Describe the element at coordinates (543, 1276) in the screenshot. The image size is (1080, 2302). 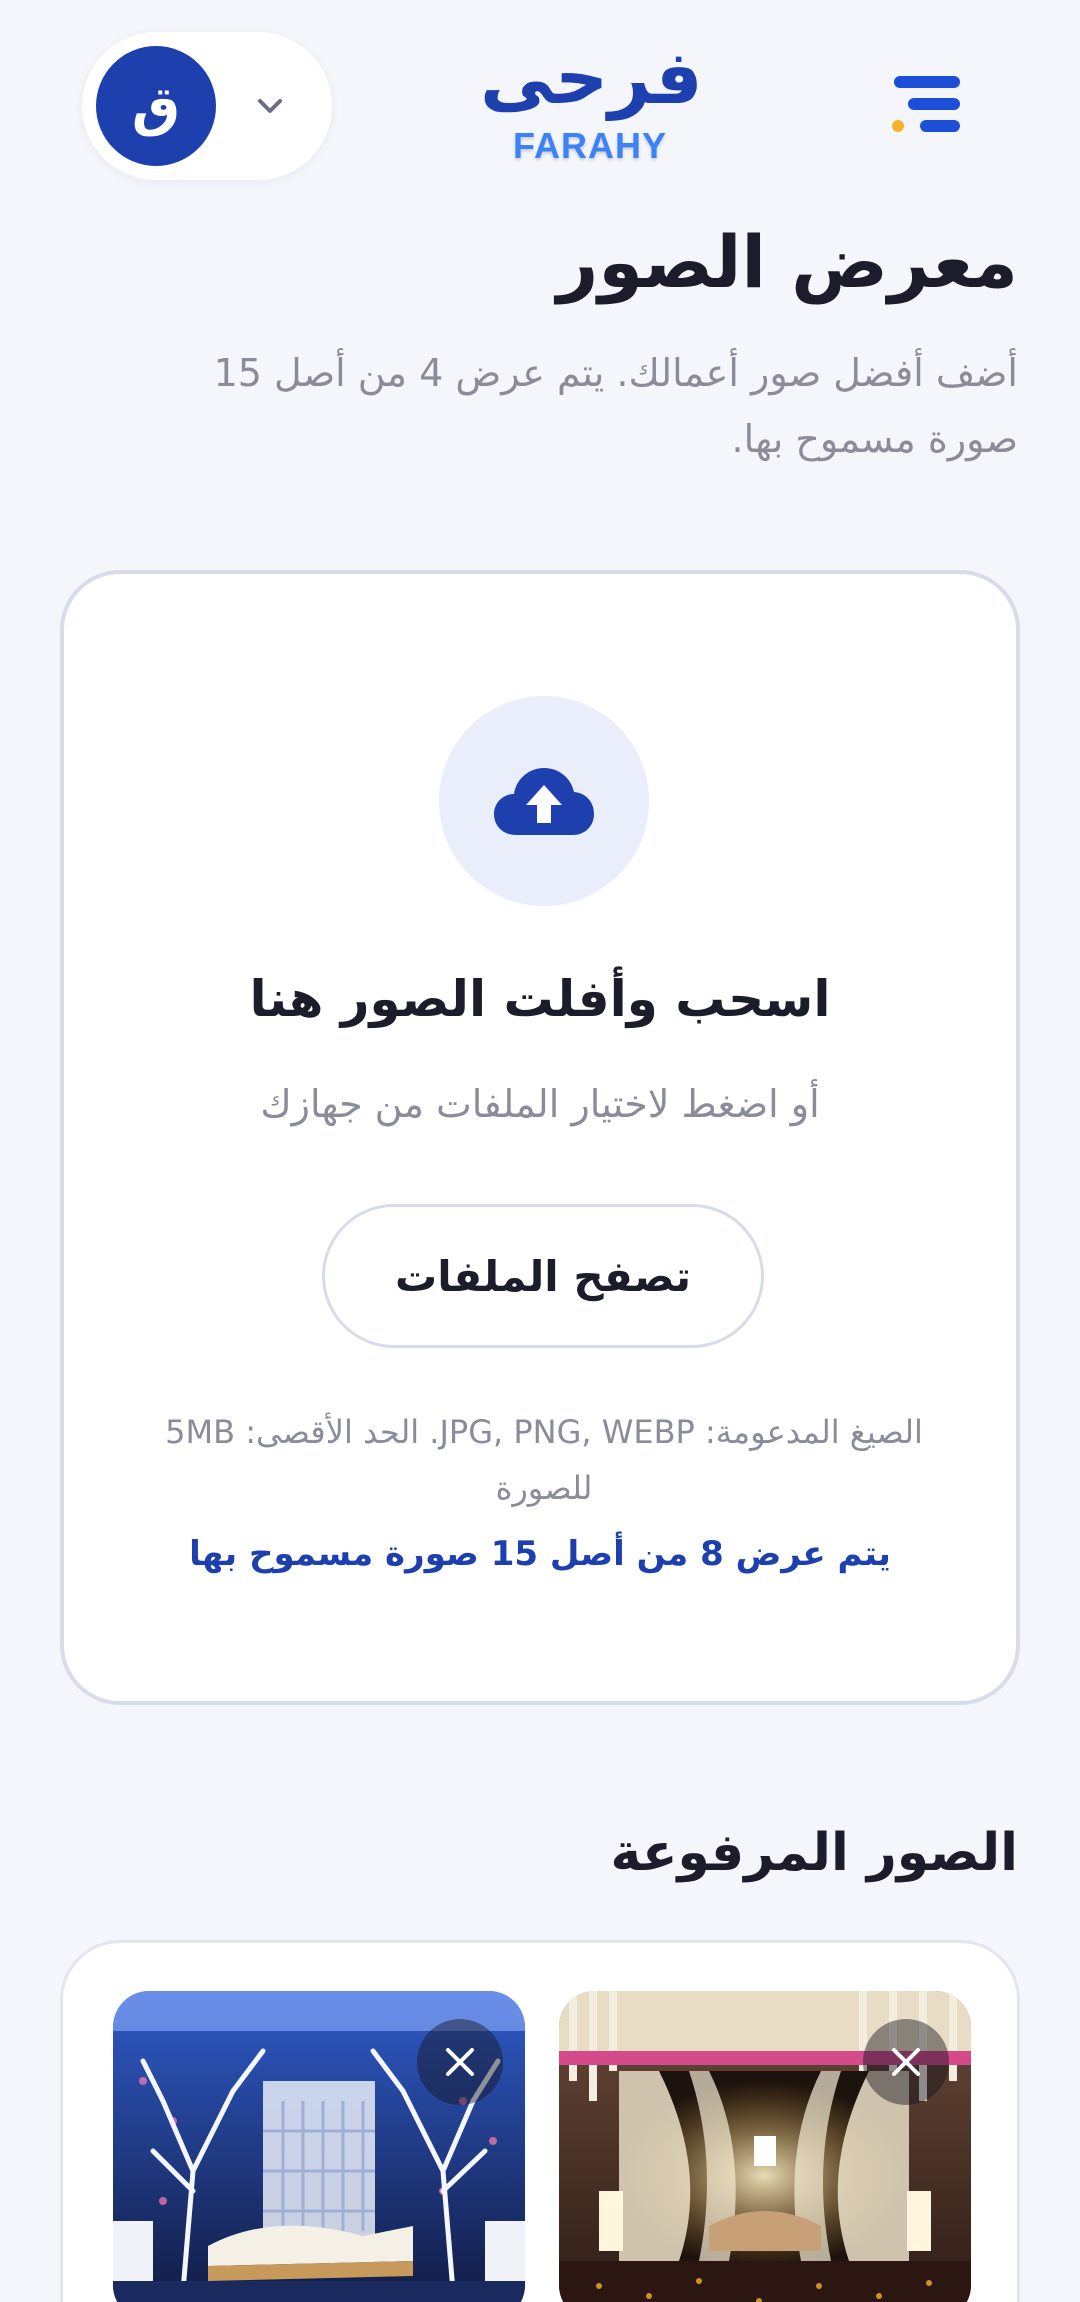
I see `browse-files-button: تصفح الملفات` at that location.